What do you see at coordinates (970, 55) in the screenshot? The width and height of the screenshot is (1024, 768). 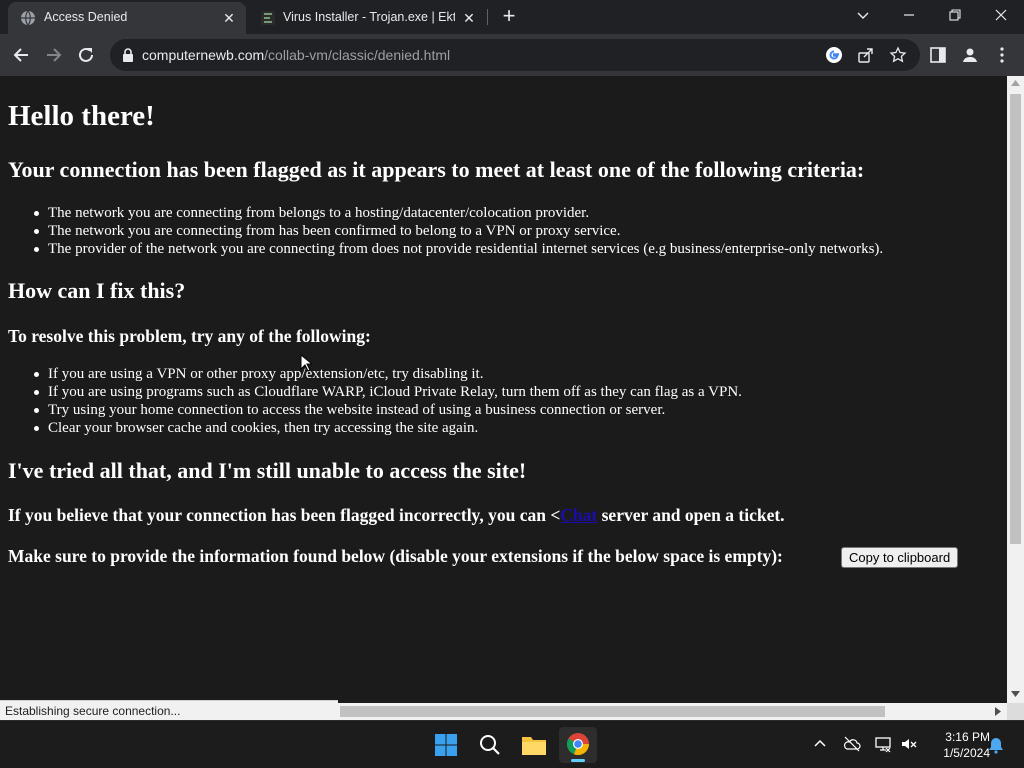 I see `profile-avatar-icon` at bounding box center [970, 55].